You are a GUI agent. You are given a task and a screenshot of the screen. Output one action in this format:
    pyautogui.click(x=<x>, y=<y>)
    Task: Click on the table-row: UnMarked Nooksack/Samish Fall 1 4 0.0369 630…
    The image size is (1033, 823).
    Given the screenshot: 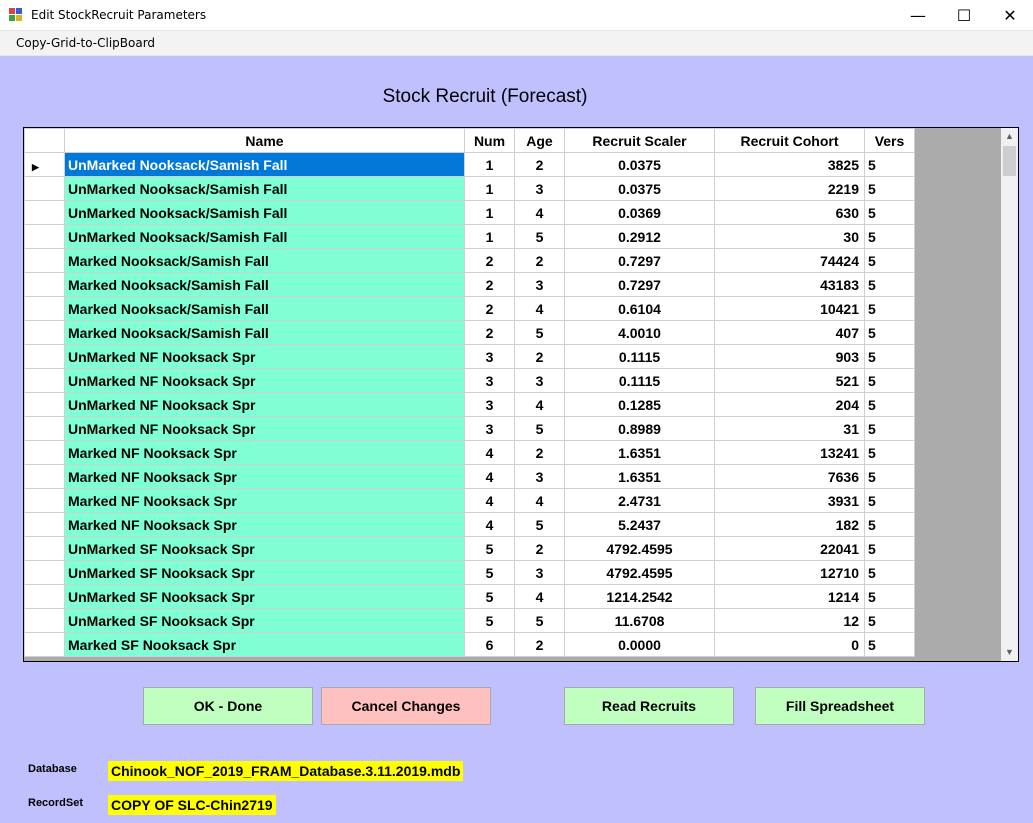 What is the action you would take?
    pyautogui.click(x=469, y=212)
    